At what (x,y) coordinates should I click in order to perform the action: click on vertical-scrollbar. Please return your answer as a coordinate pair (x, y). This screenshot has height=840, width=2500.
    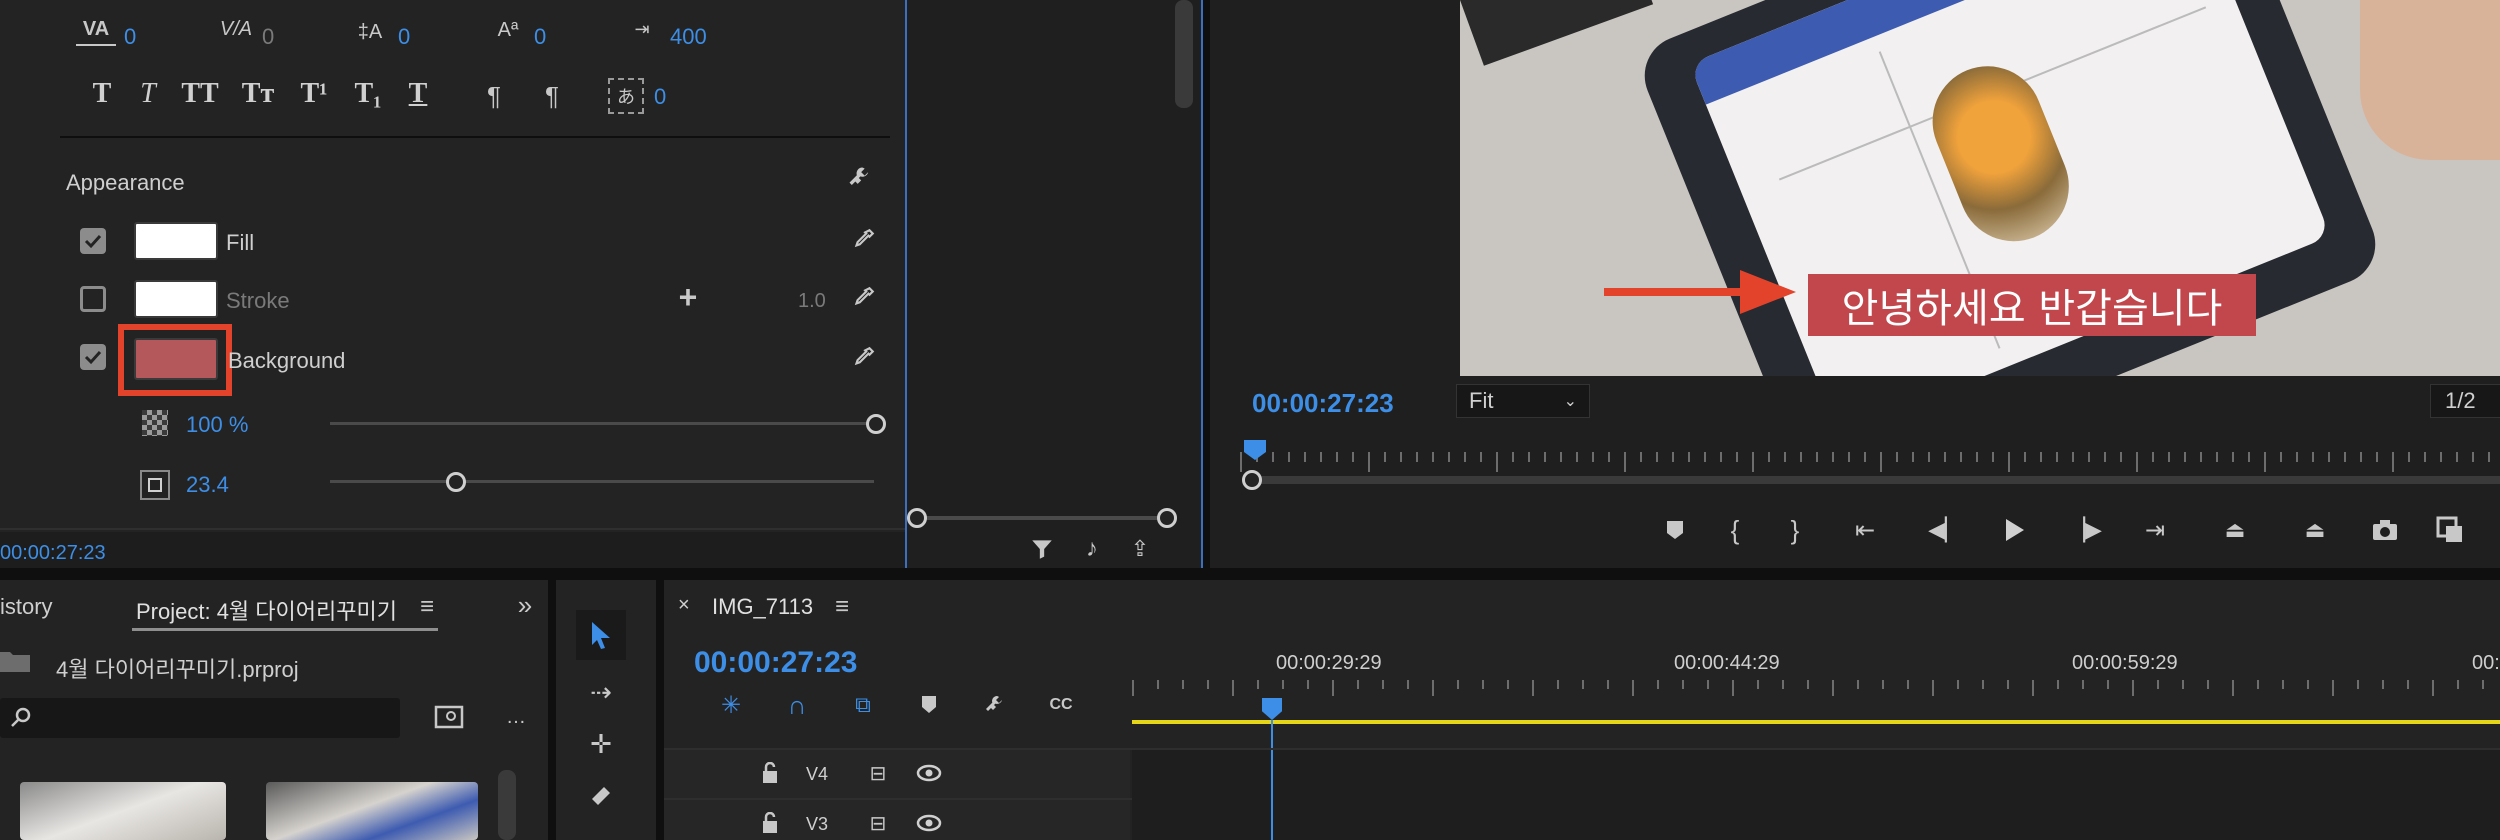
    Looking at the image, I should click on (1184, 54).